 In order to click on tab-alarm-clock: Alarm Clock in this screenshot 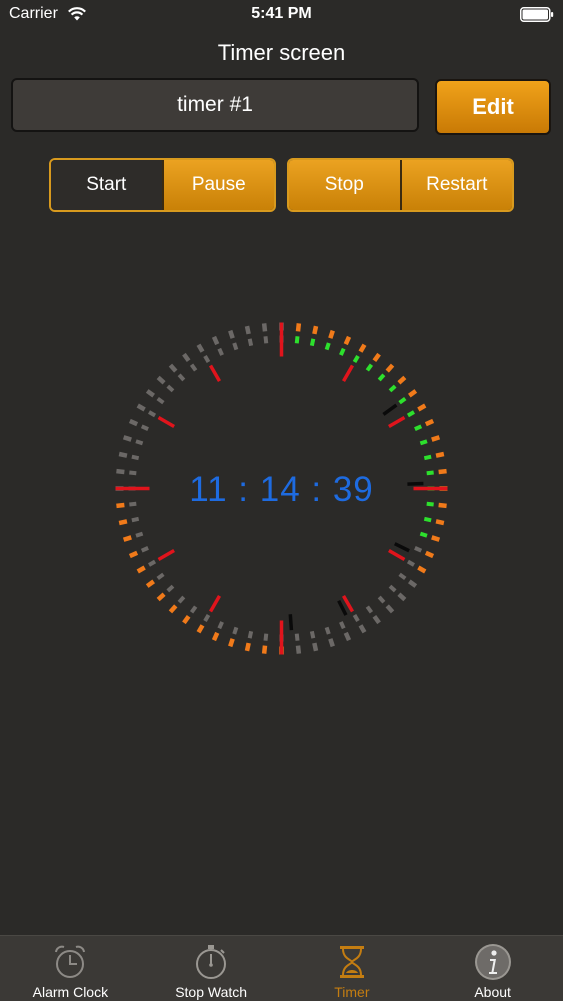, I will do `click(70, 968)`.